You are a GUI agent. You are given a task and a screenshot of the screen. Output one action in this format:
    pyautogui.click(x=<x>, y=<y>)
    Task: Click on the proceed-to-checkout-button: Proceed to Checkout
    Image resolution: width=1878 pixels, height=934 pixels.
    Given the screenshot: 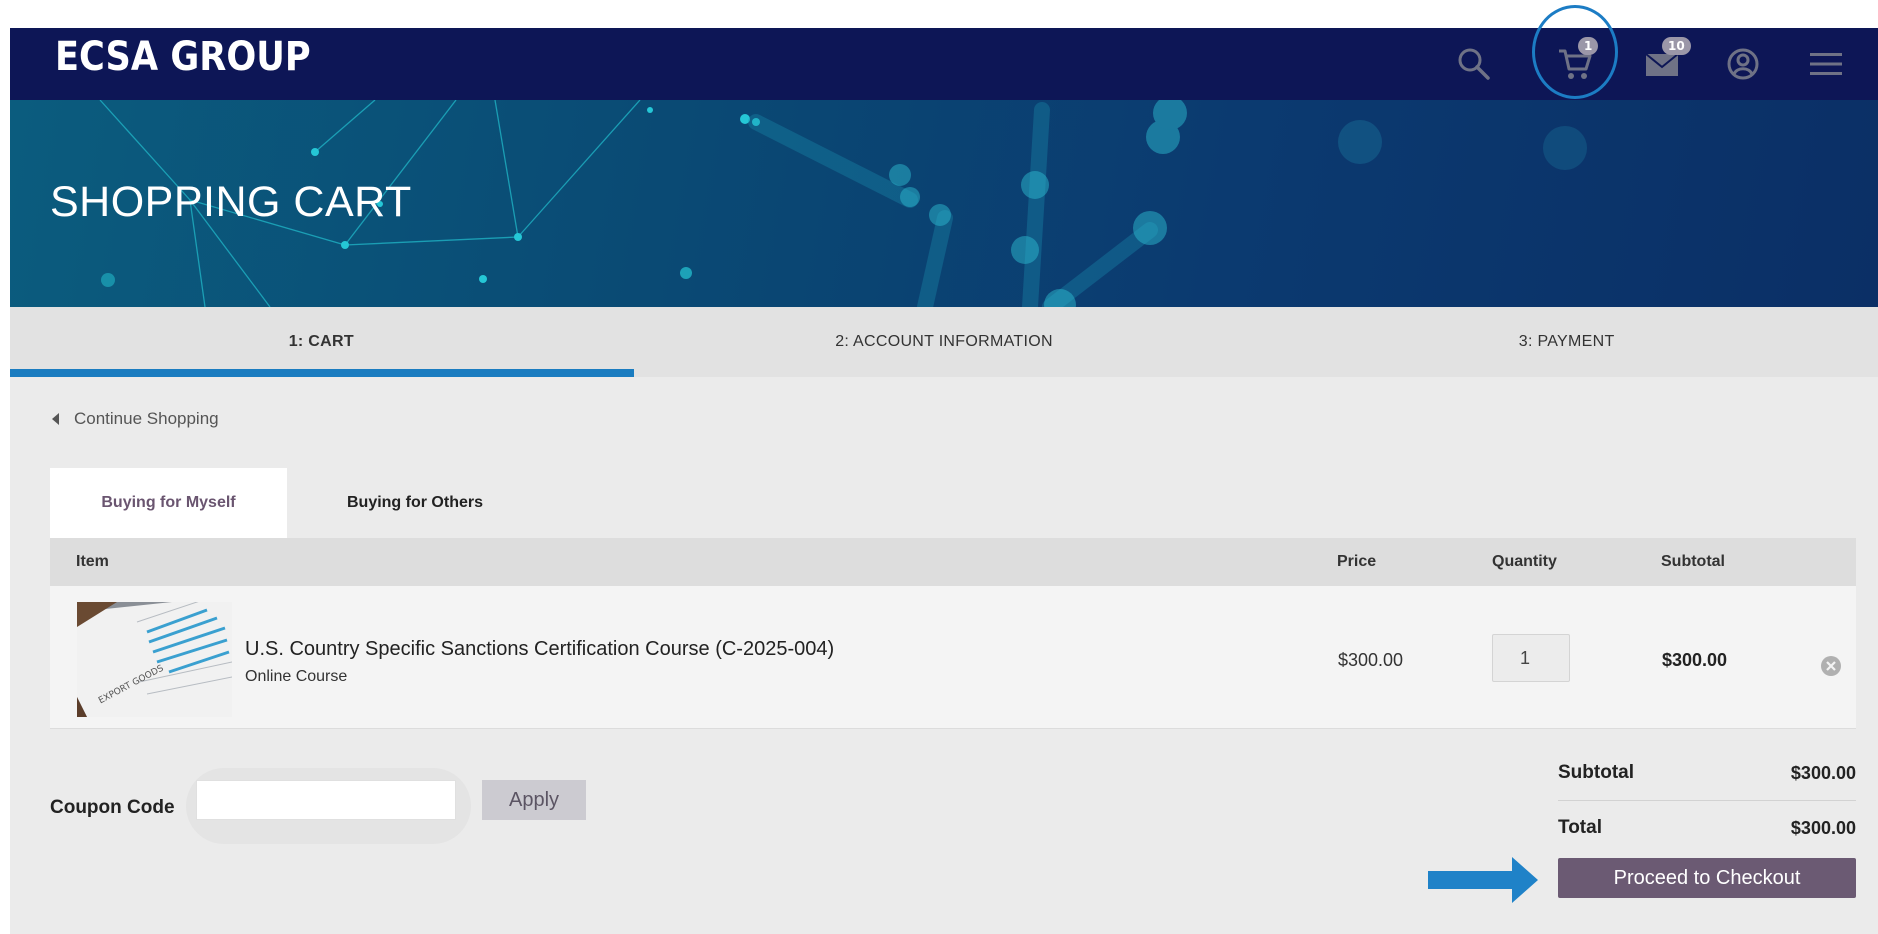 What is the action you would take?
    pyautogui.click(x=1707, y=878)
    